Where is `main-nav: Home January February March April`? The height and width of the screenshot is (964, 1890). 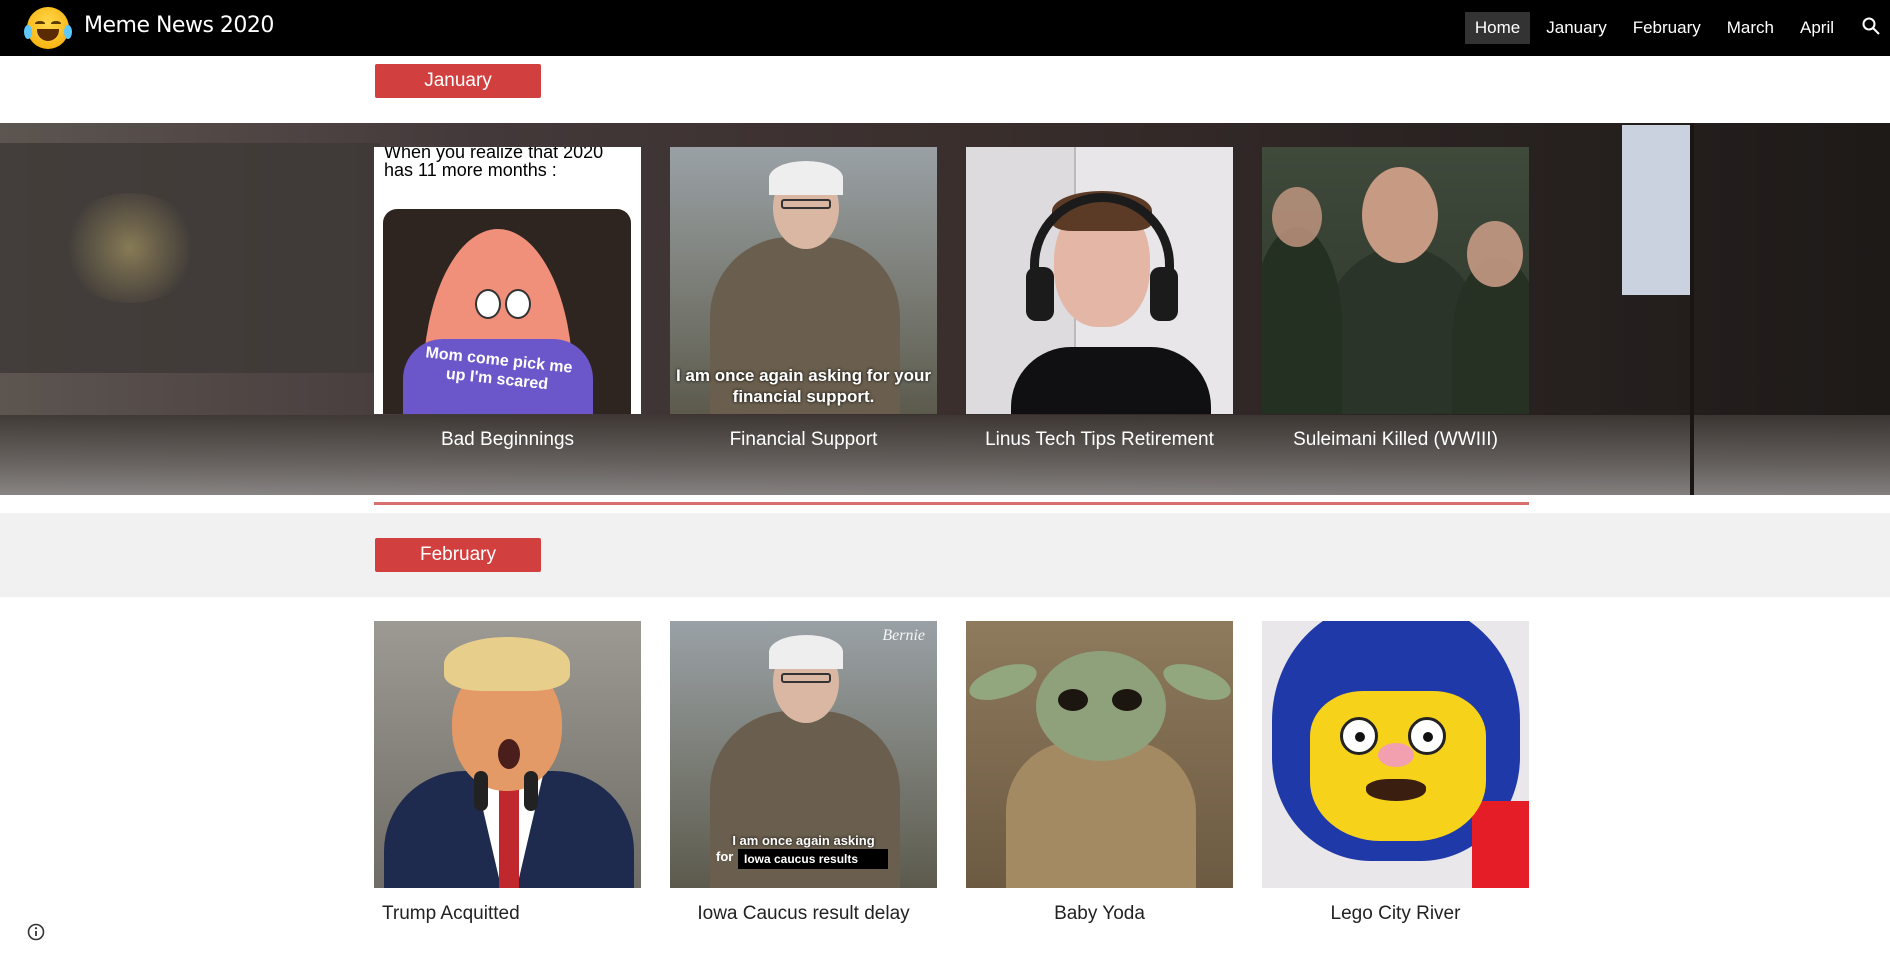 main-nav: Home January February March April is located at coordinates (1654, 28).